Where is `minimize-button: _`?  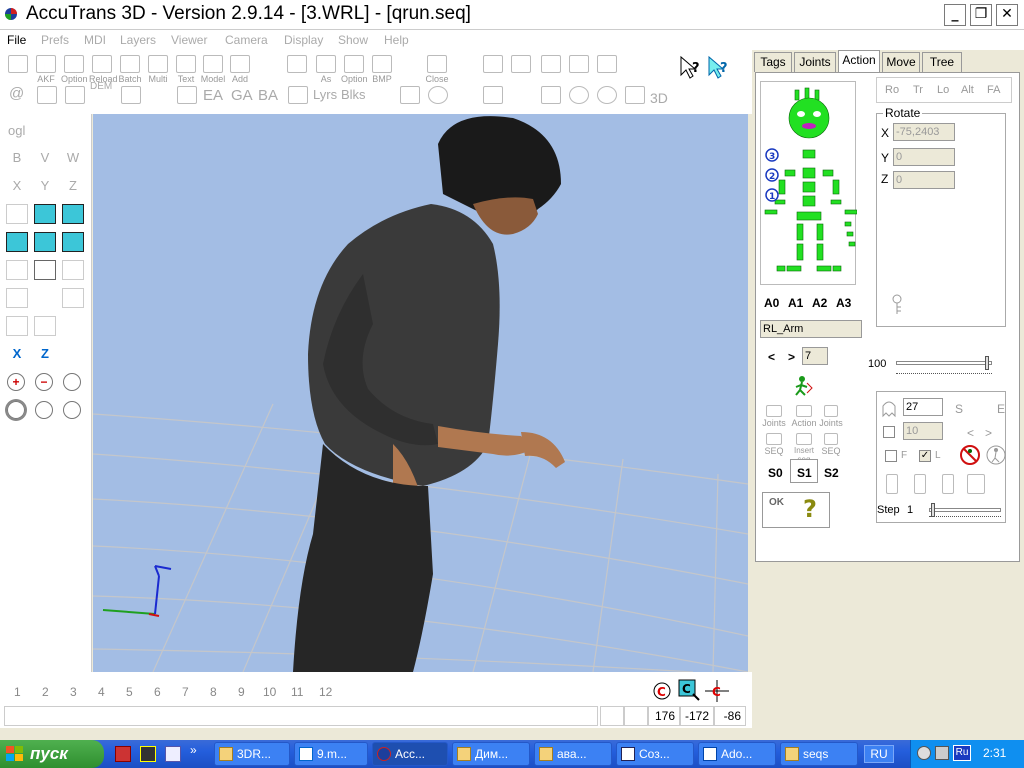 minimize-button: _ is located at coordinates (955, 15).